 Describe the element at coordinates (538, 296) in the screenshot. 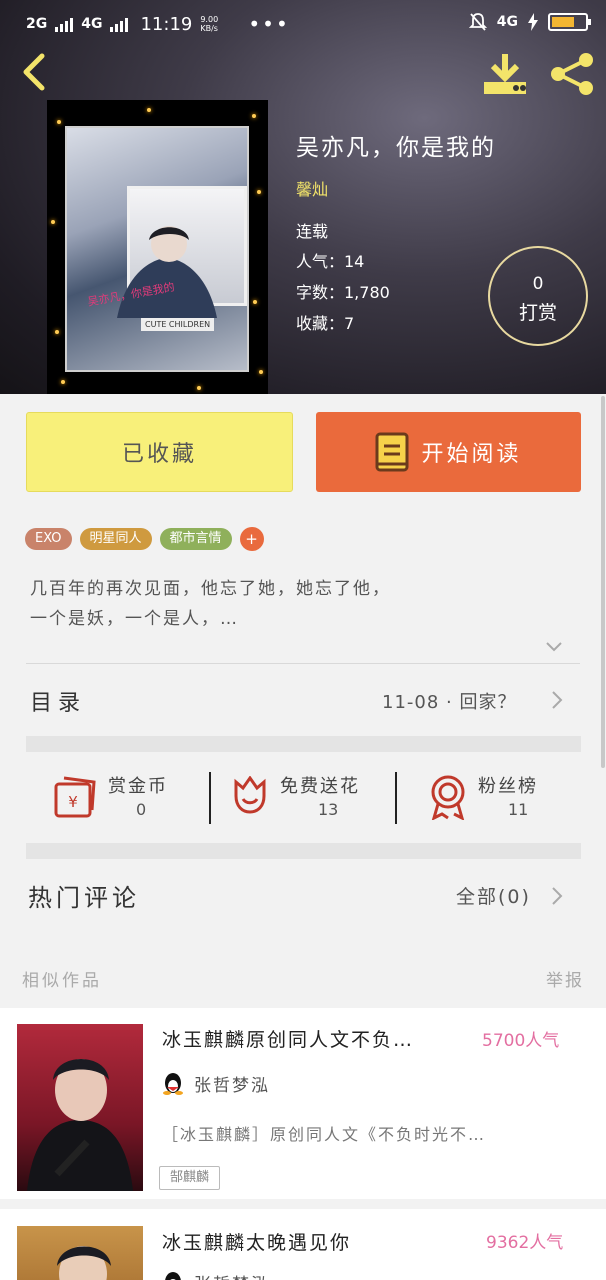

I see `reward-button: 0 打赏` at that location.